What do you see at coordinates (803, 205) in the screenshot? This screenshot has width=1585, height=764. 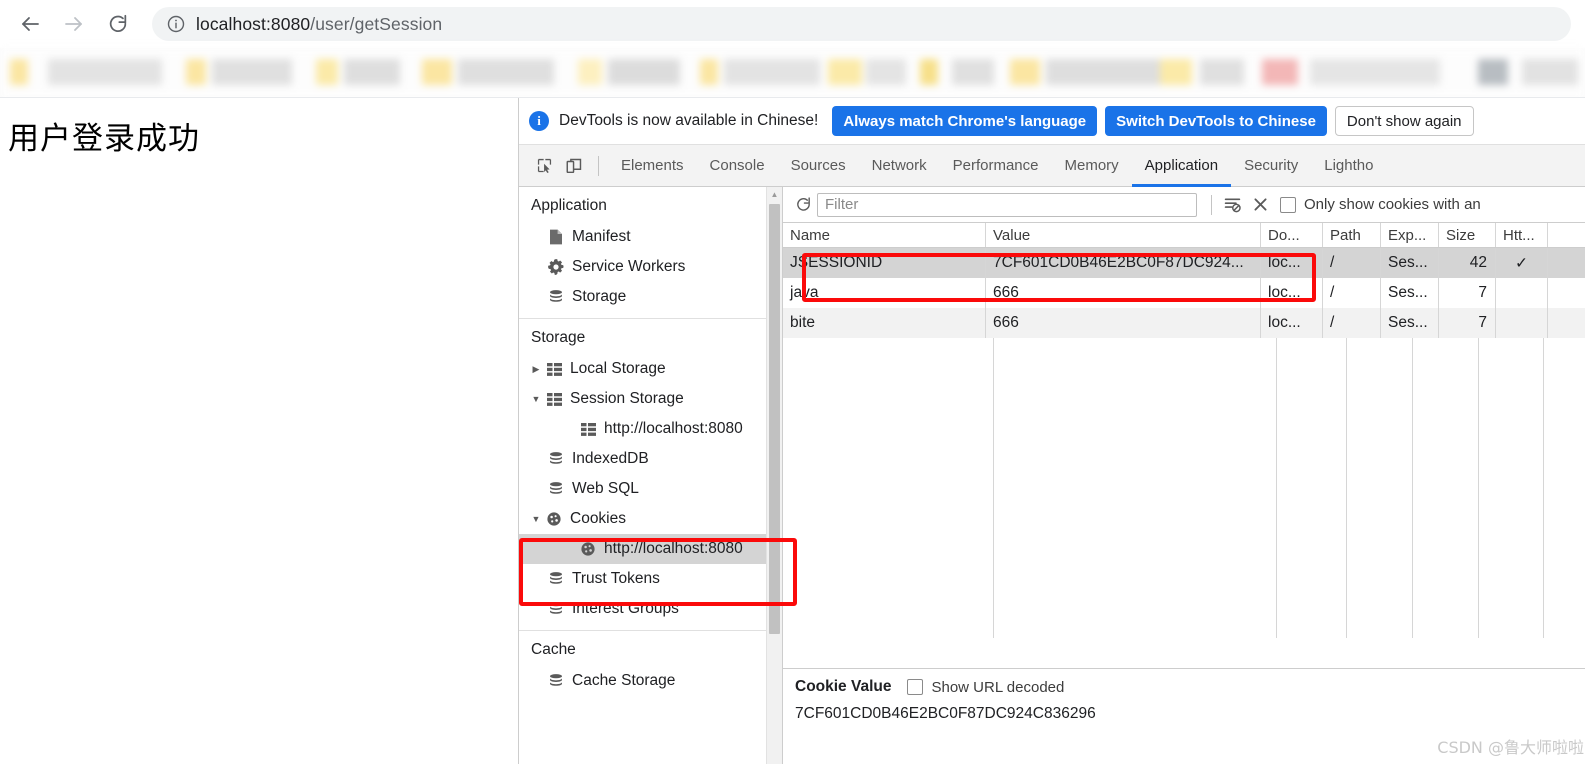 I see `refresh-icon` at bounding box center [803, 205].